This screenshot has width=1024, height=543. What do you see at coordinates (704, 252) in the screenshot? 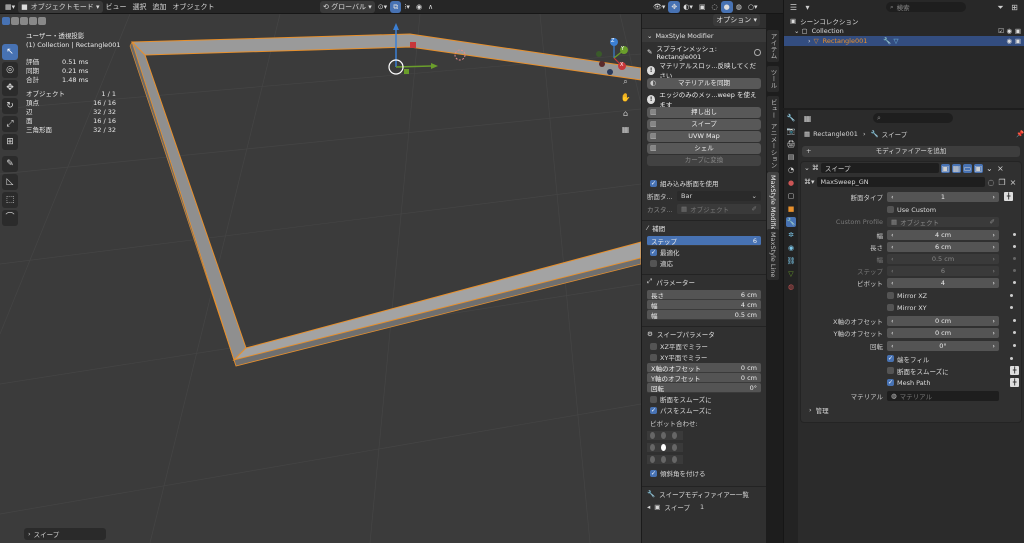
I see `optimize-checkbox: ✓ 最適化` at bounding box center [704, 252].